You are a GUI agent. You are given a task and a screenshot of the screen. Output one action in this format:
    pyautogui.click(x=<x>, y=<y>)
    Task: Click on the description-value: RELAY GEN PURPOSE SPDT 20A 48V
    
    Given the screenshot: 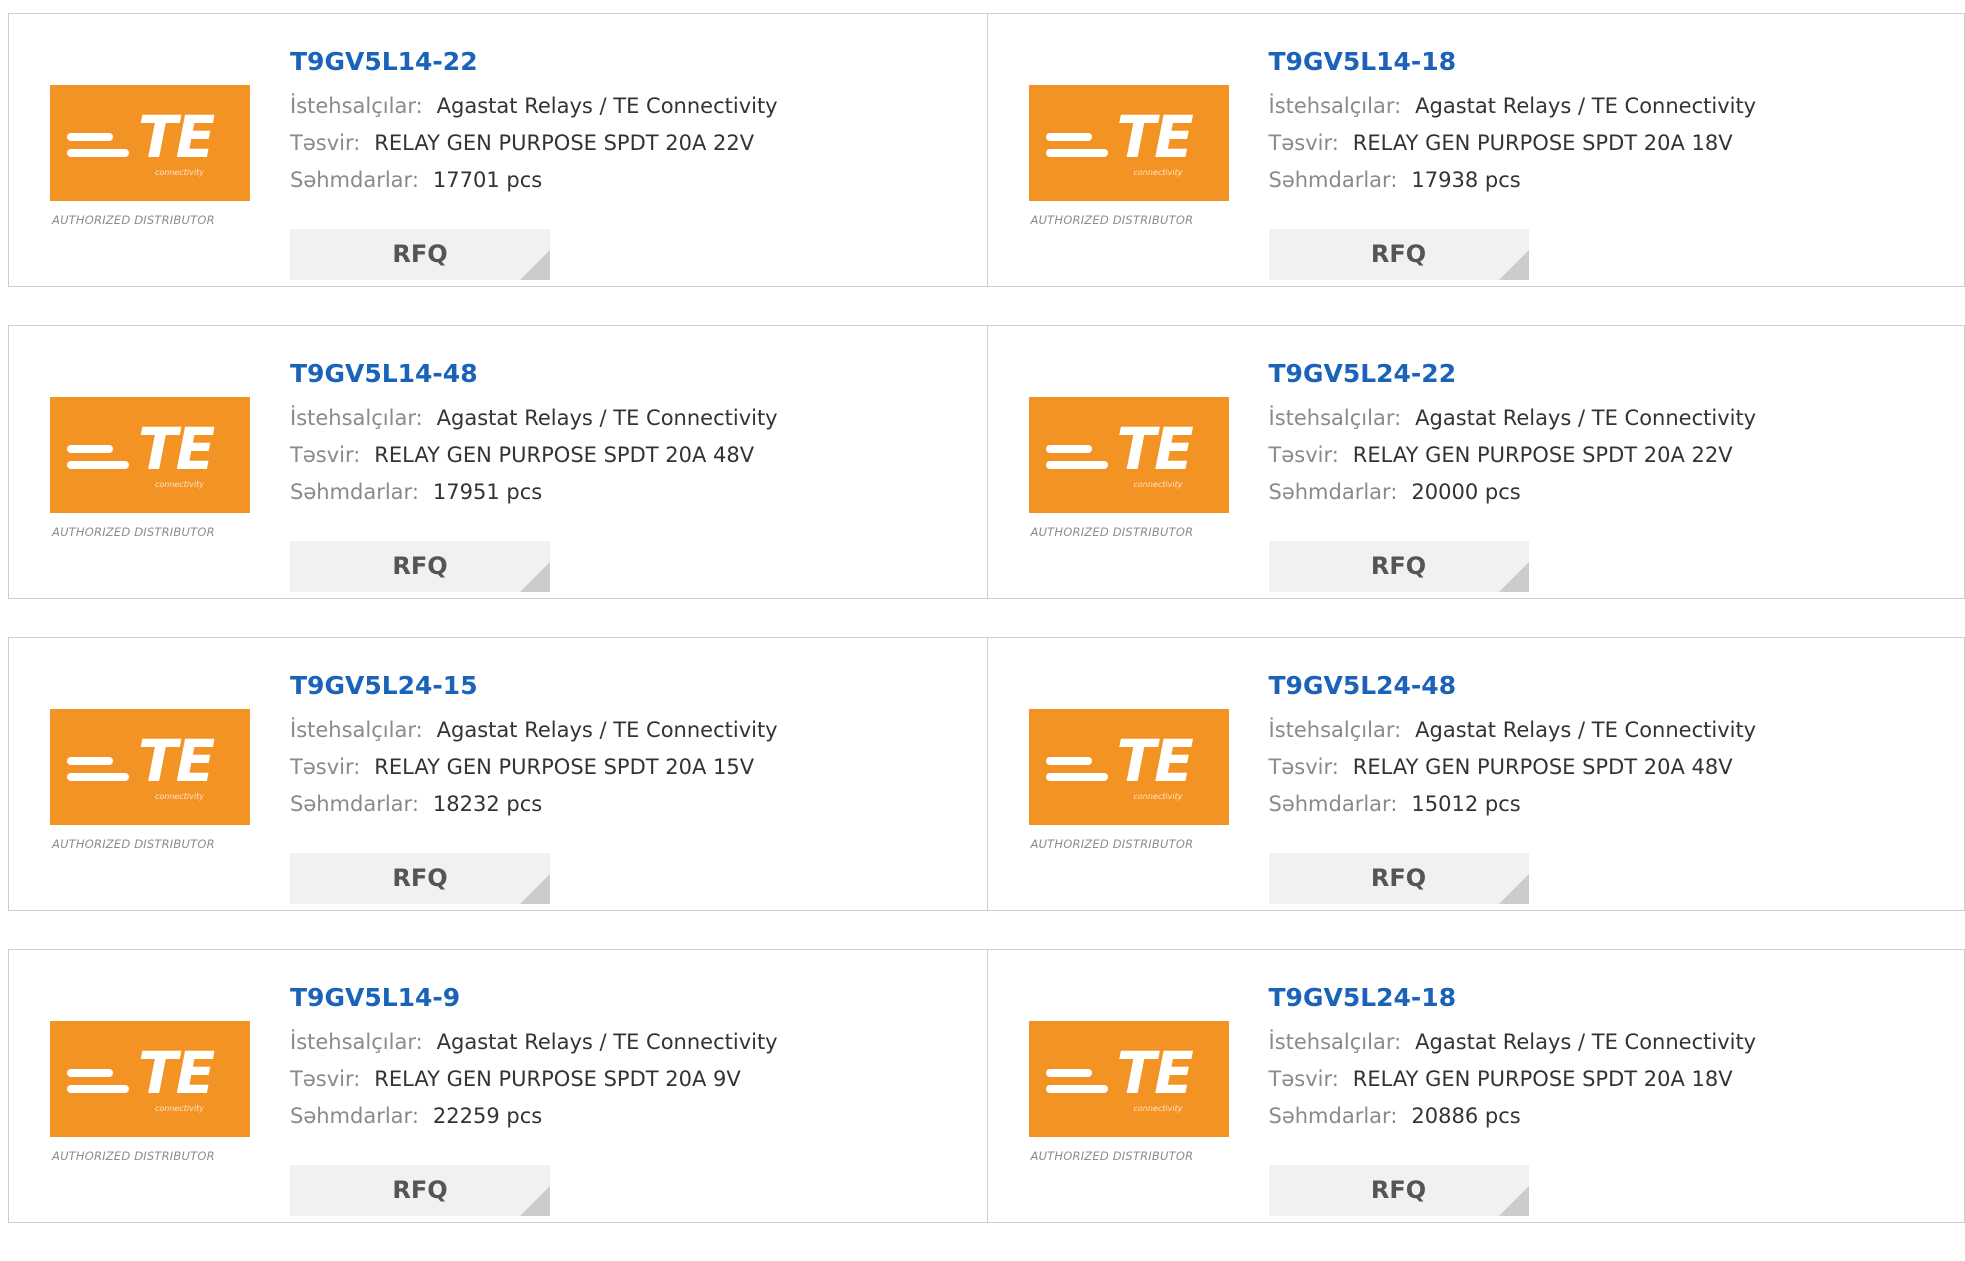 What is the action you would take?
    pyautogui.click(x=1542, y=767)
    